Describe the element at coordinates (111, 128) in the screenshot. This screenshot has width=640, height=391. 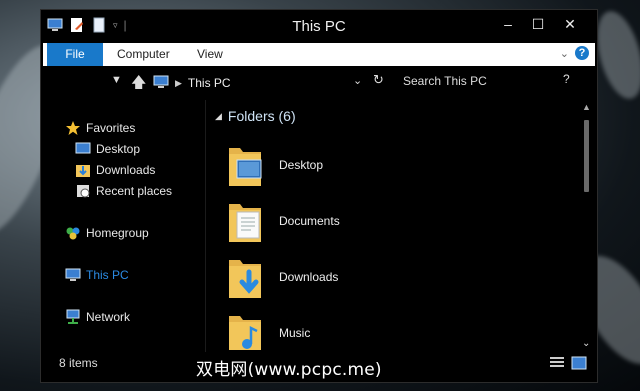
I see `nav-label: Favorites` at that location.